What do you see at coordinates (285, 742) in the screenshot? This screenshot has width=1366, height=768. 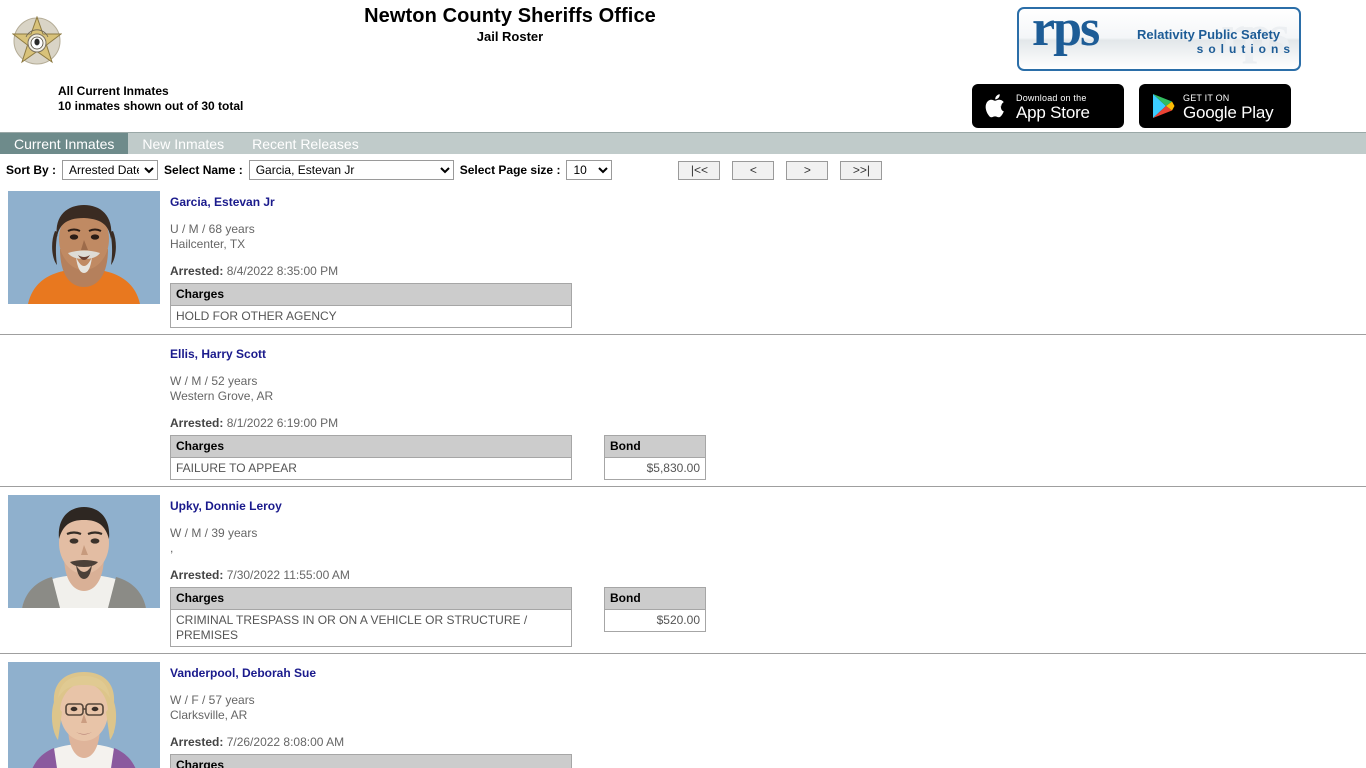 I see `arrested-value: 7/26/2022 8:08:00 AM` at bounding box center [285, 742].